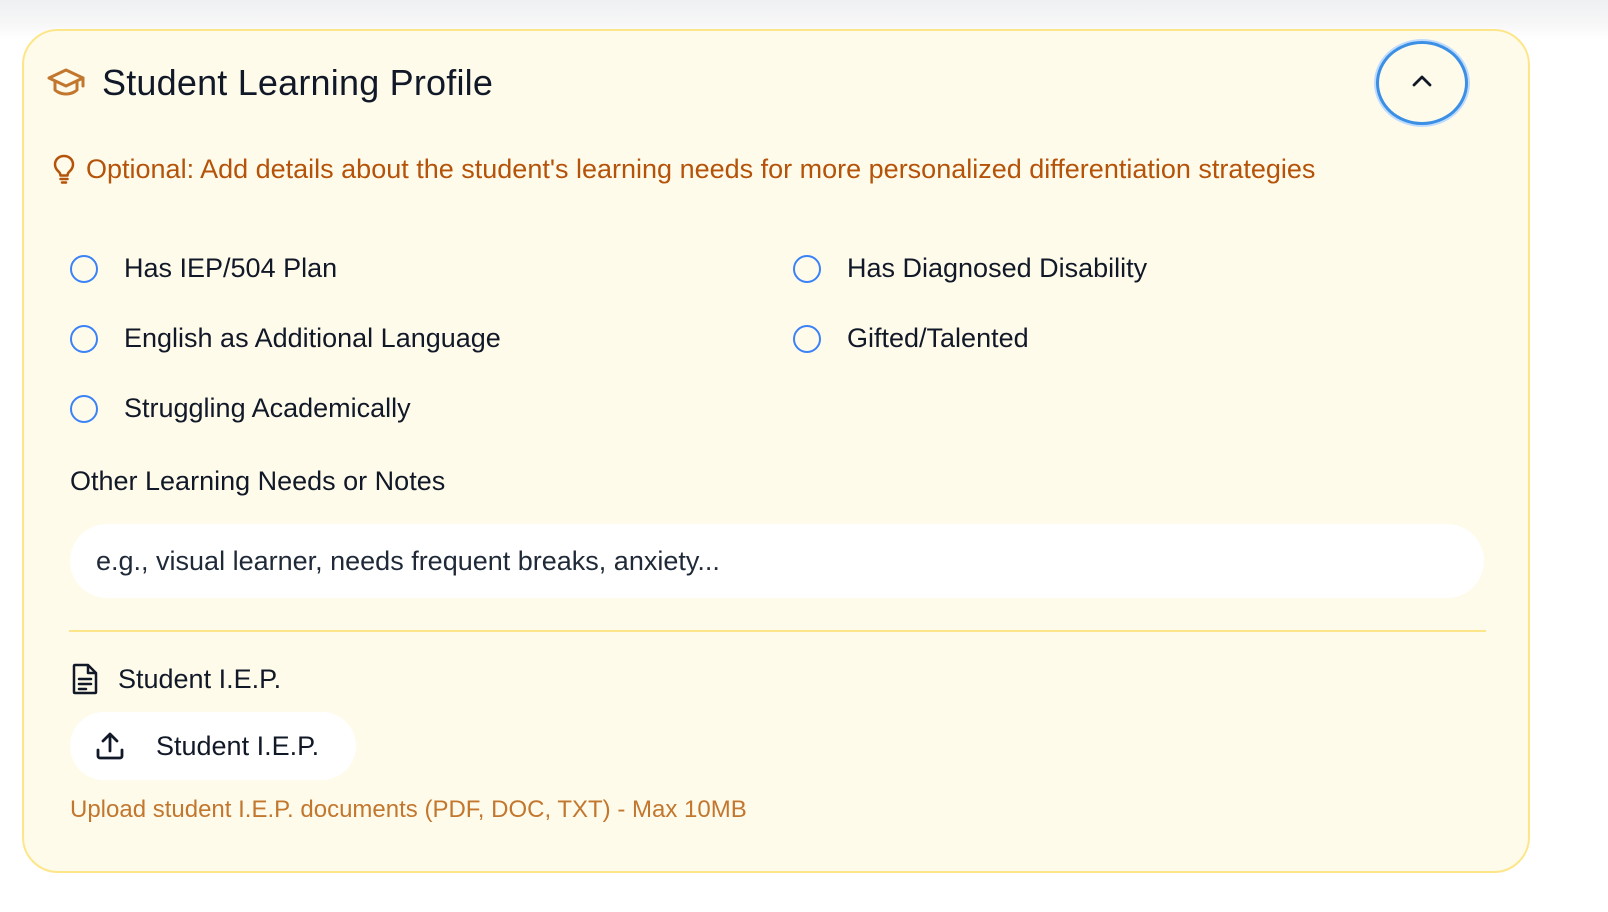 The height and width of the screenshot is (912, 1608). What do you see at coordinates (238, 745) in the screenshot?
I see `upload-button-label: Student I.E.P.` at bounding box center [238, 745].